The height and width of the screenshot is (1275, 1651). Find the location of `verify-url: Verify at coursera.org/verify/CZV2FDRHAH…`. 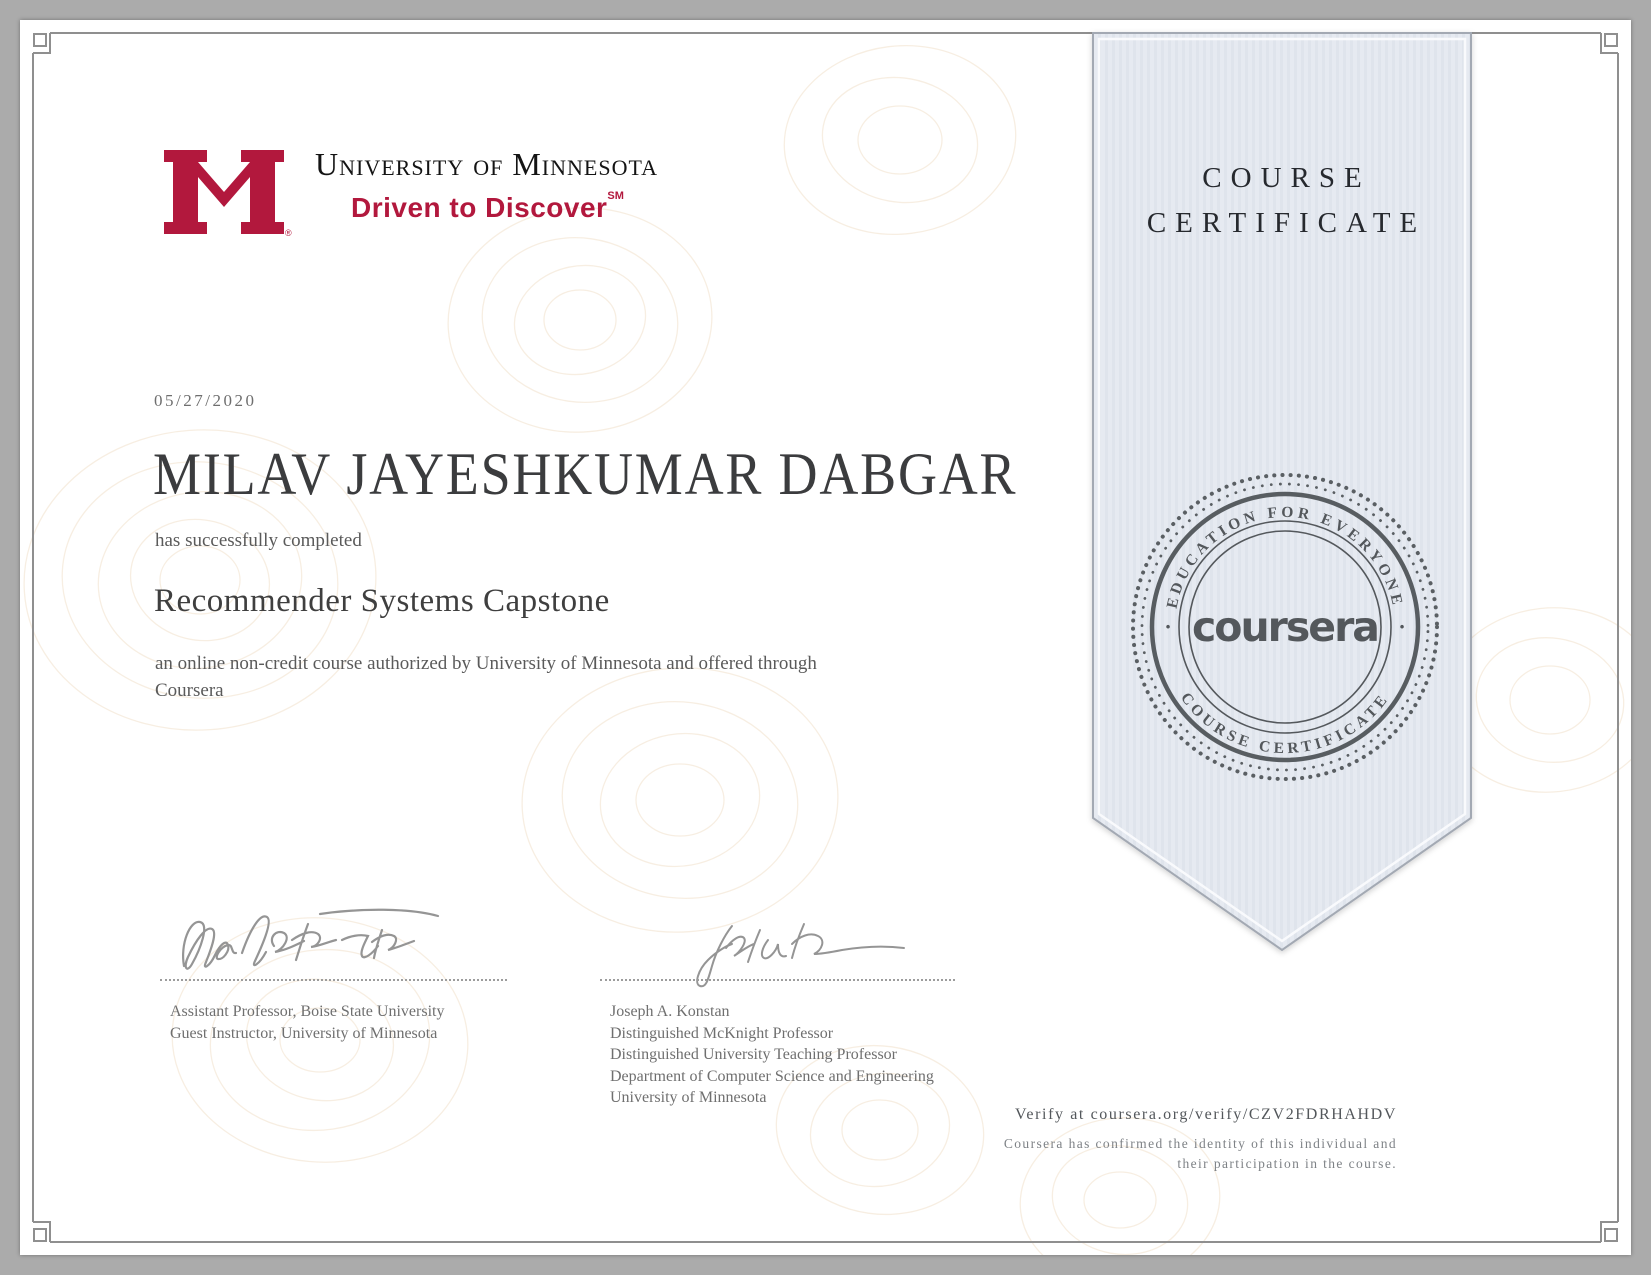

verify-url: Verify at coursera.org/verify/CZV2FDRHAH… is located at coordinates (1206, 1114).